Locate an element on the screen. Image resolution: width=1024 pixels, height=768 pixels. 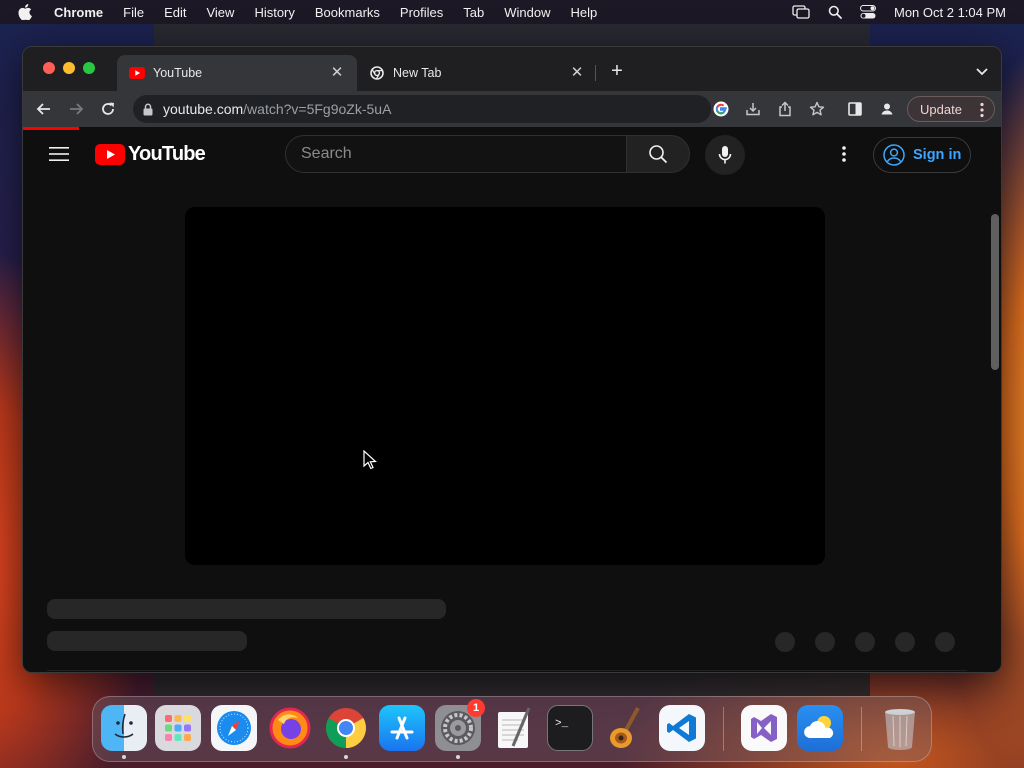
menu-window: Window is located at coordinates (527, 12).